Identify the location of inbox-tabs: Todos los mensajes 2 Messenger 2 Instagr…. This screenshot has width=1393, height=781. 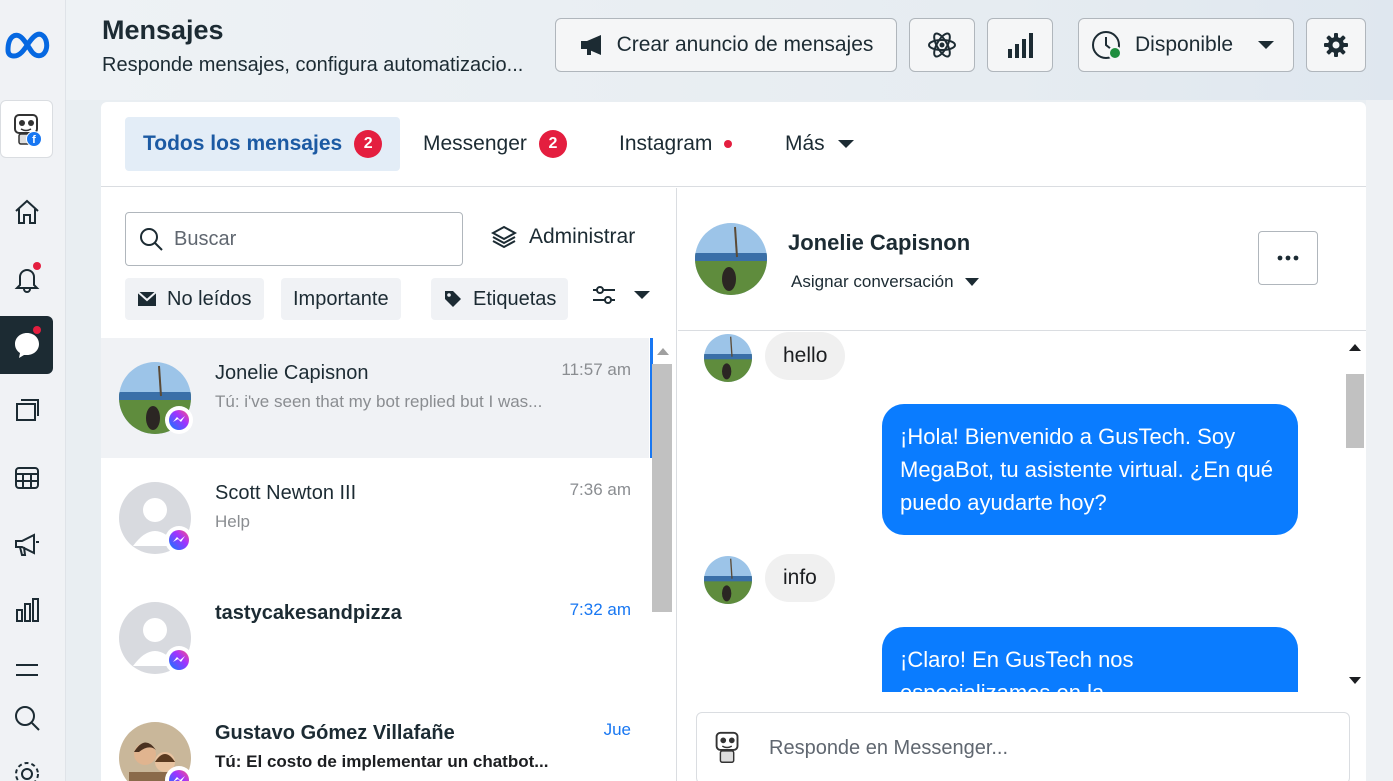
(733, 144).